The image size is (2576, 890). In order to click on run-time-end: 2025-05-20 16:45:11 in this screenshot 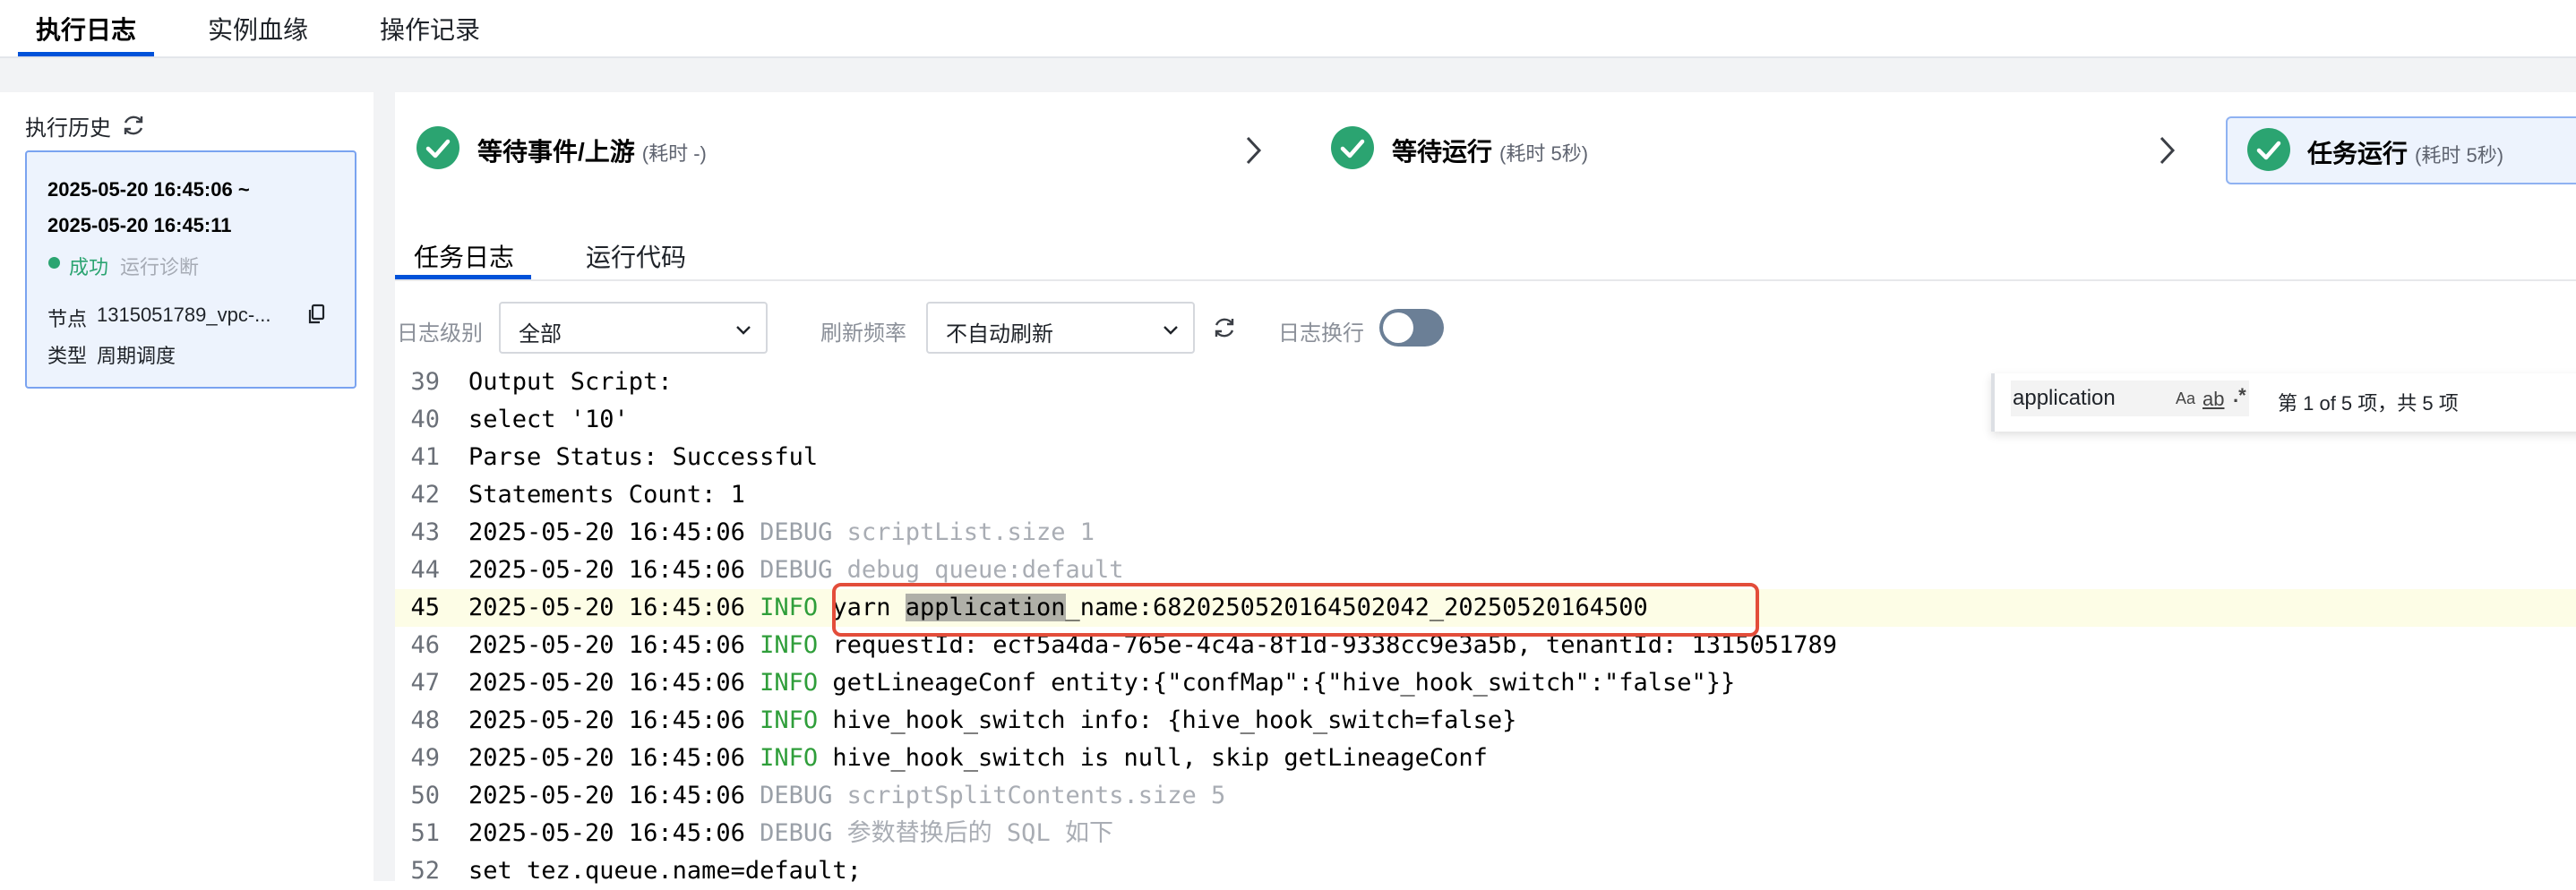, I will do `click(139, 225)`.